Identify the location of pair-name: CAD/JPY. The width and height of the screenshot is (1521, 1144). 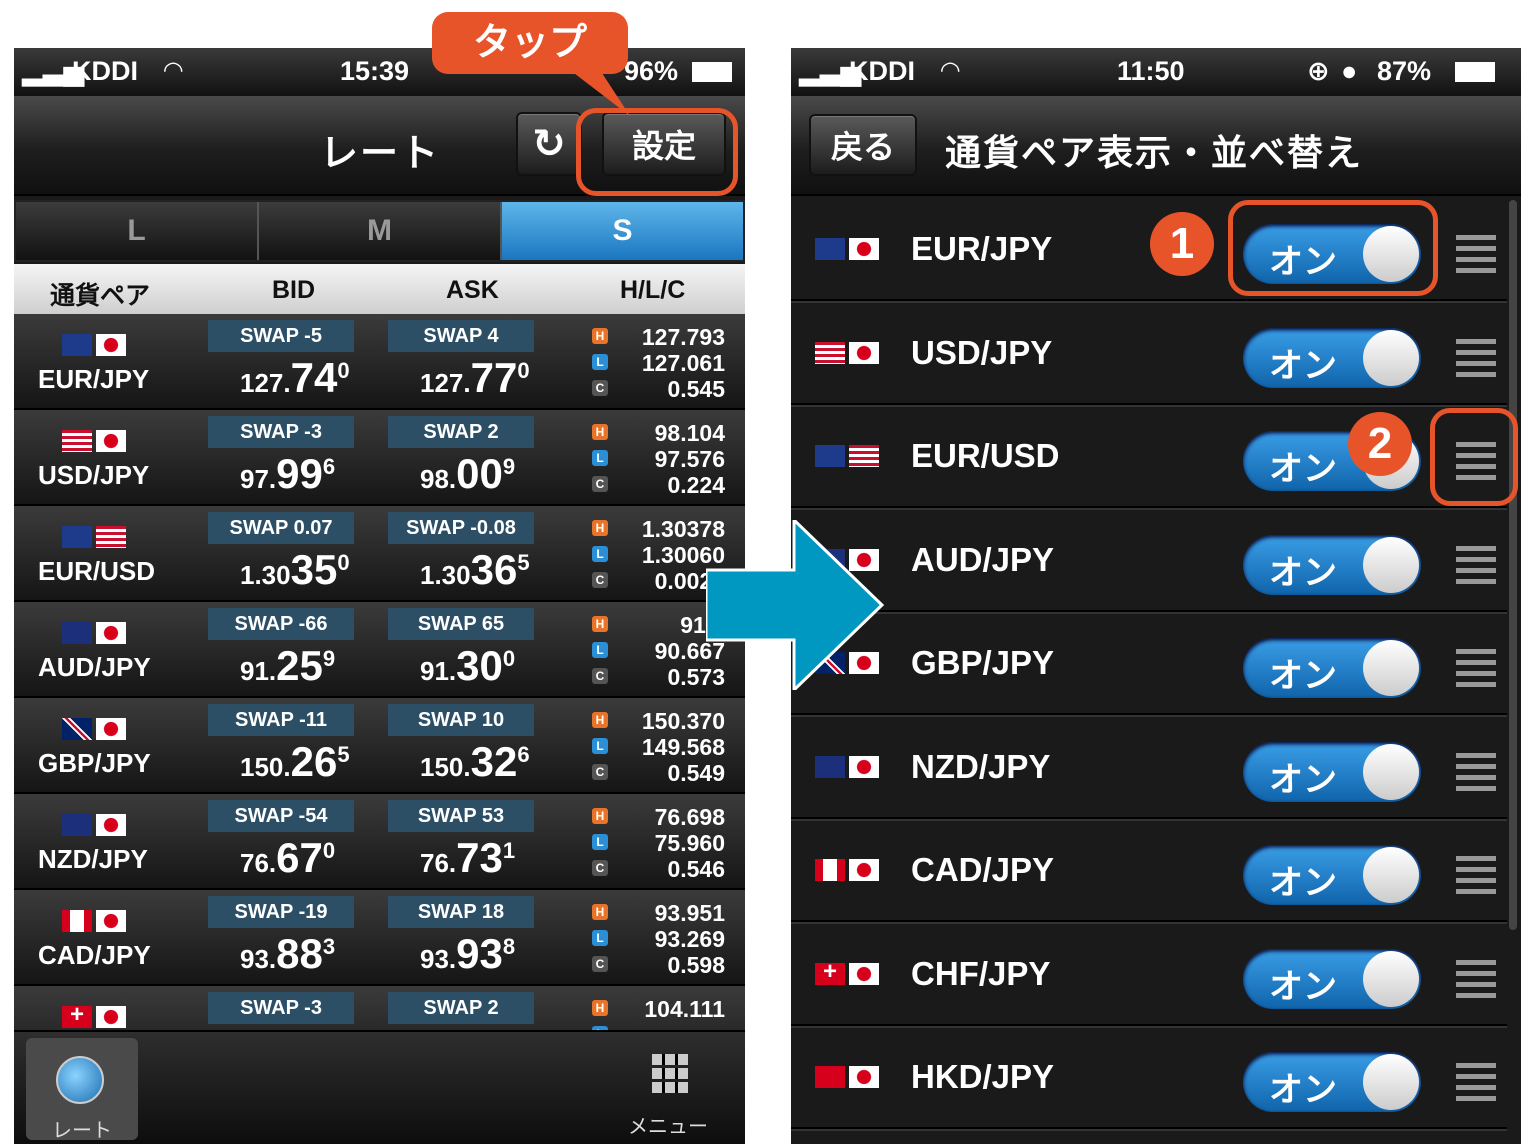
(983, 869).